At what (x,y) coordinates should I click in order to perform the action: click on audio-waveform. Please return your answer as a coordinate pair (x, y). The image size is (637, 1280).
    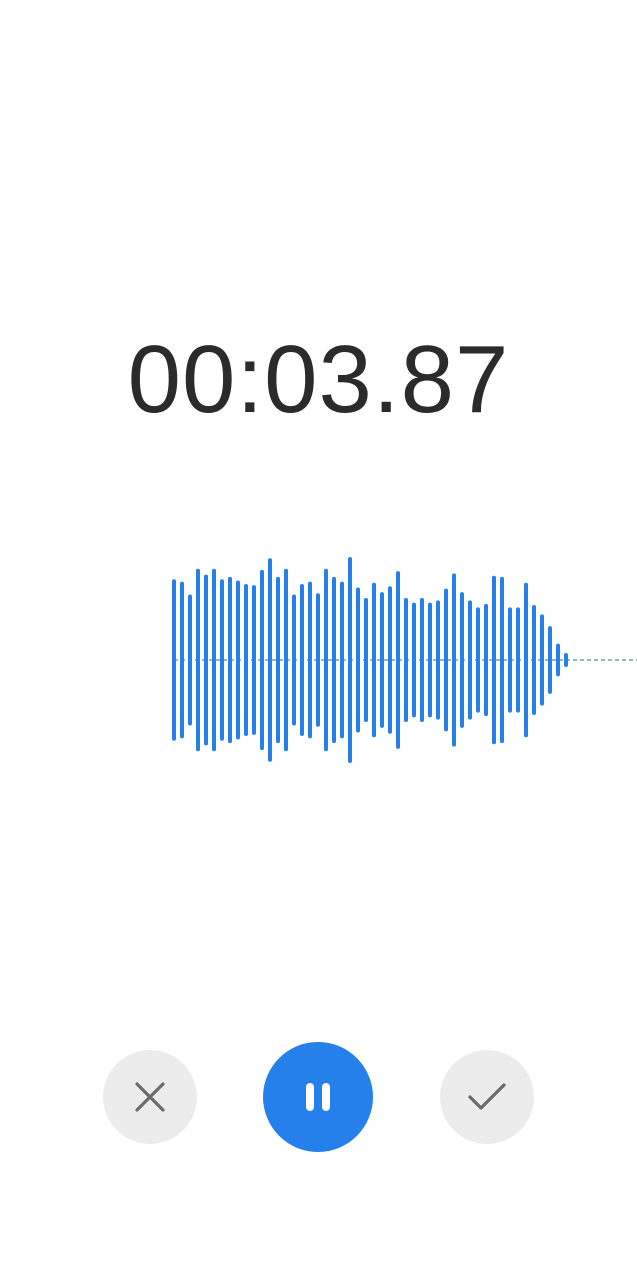
    Looking at the image, I should click on (404, 660).